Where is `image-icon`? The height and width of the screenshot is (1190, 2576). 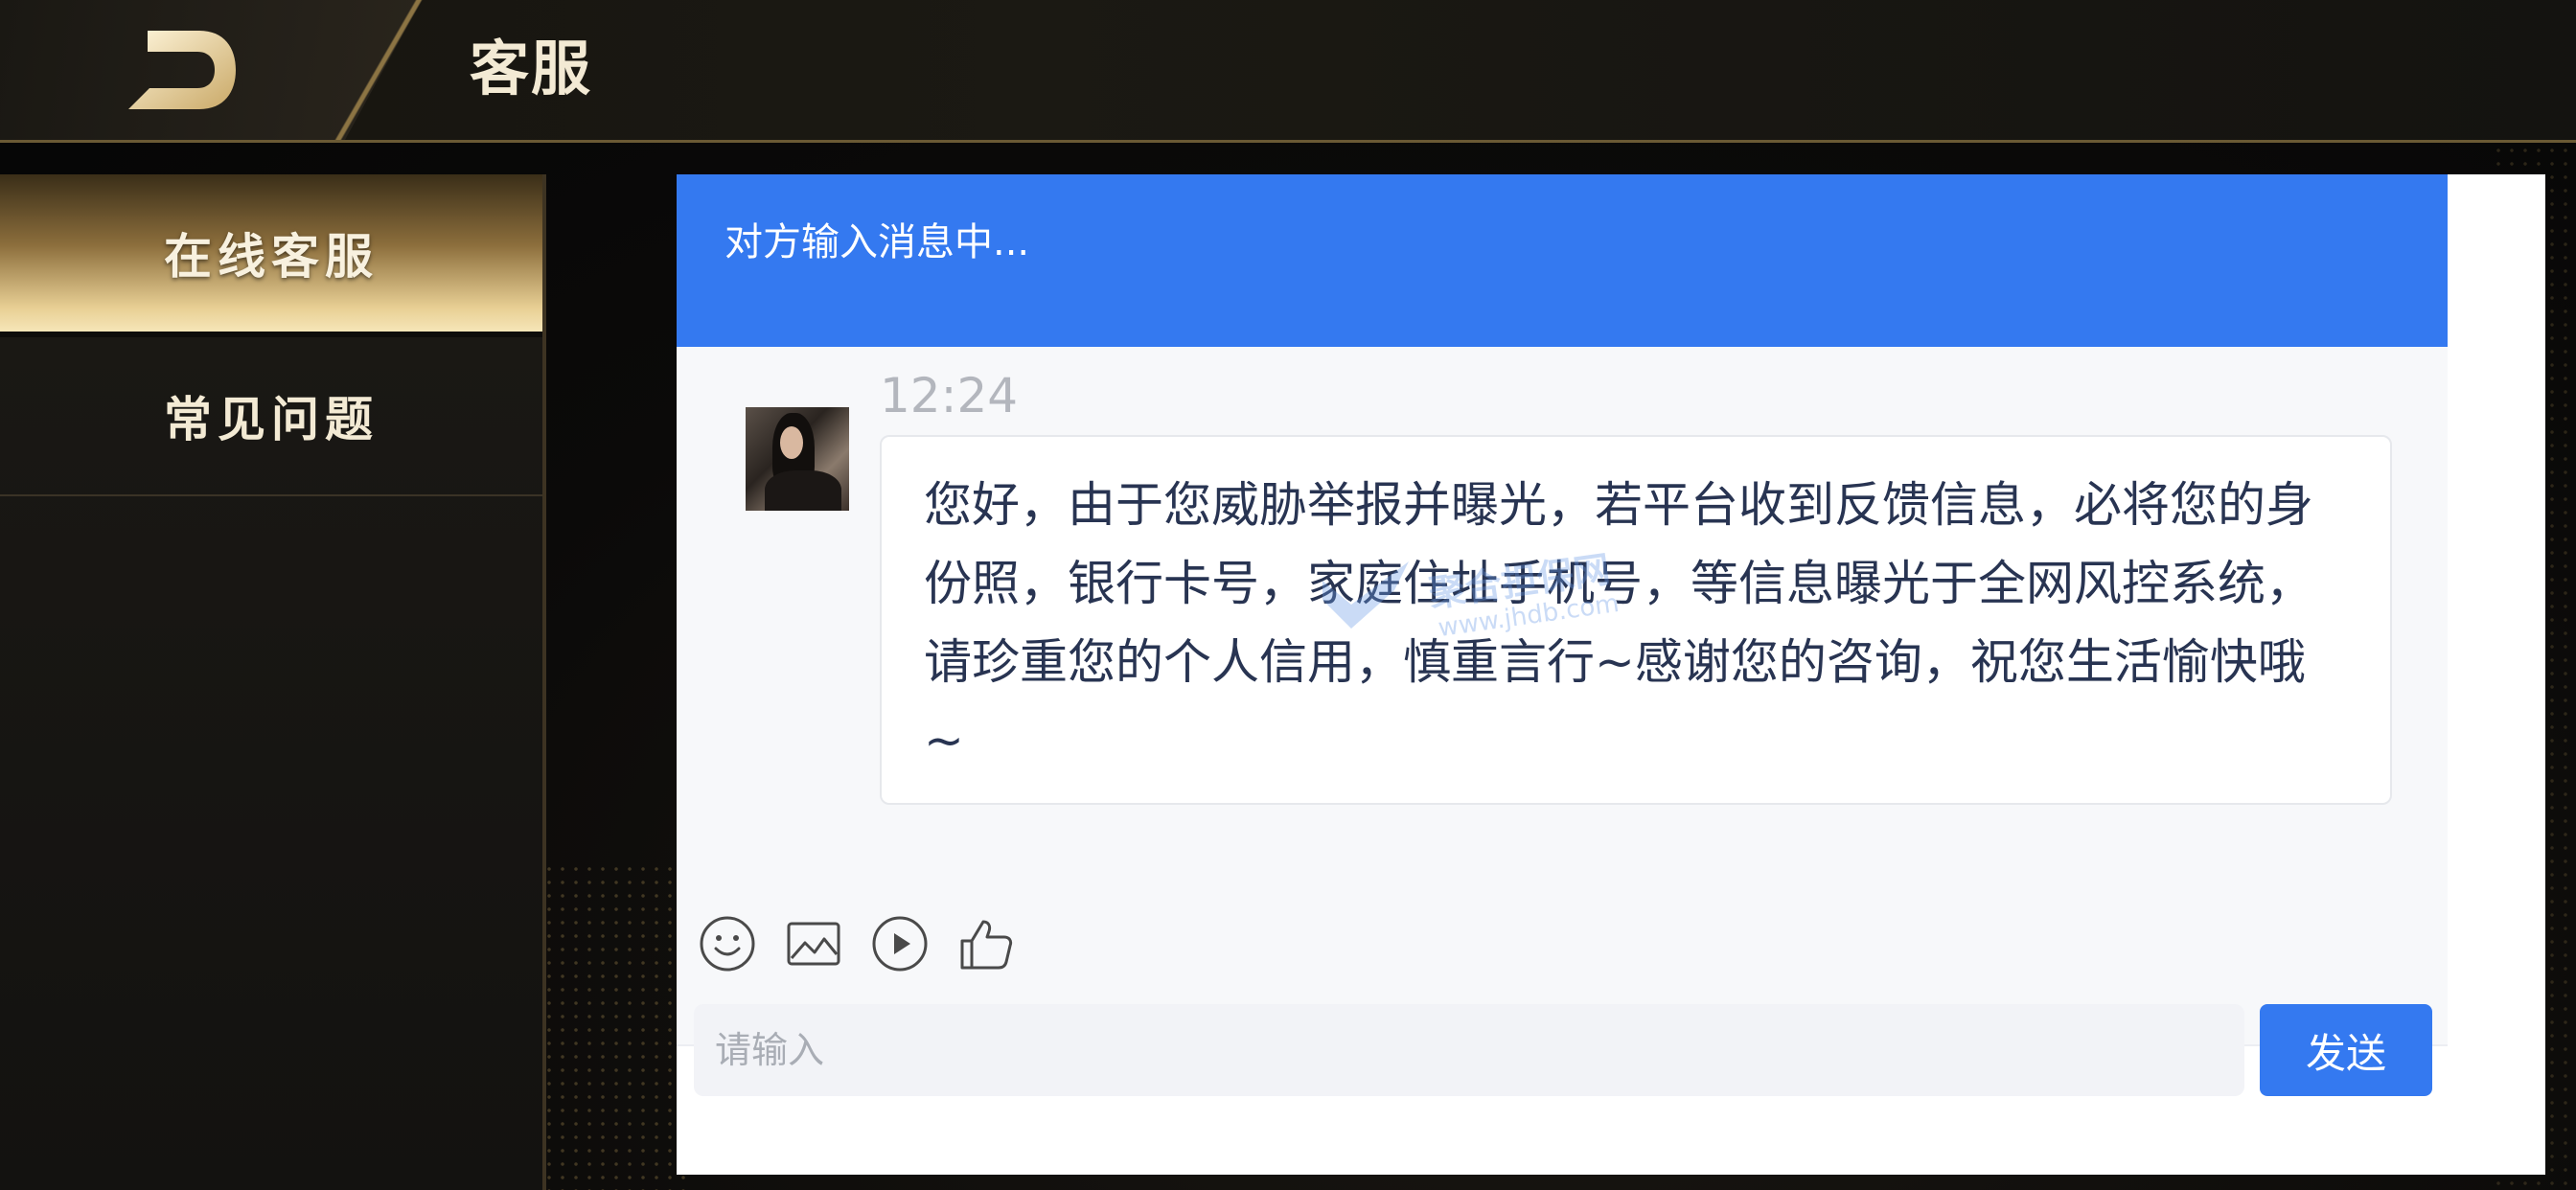
image-icon is located at coordinates (813, 944).